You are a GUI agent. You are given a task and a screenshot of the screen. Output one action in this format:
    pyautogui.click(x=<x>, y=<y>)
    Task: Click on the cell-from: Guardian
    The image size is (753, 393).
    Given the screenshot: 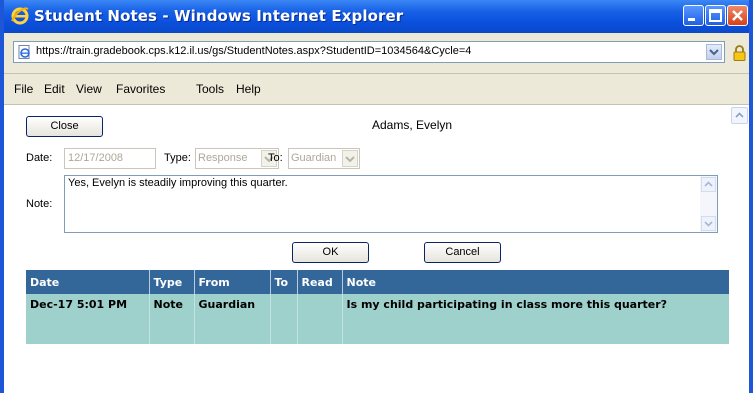 What is the action you would take?
    pyautogui.click(x=232, y=319)
    